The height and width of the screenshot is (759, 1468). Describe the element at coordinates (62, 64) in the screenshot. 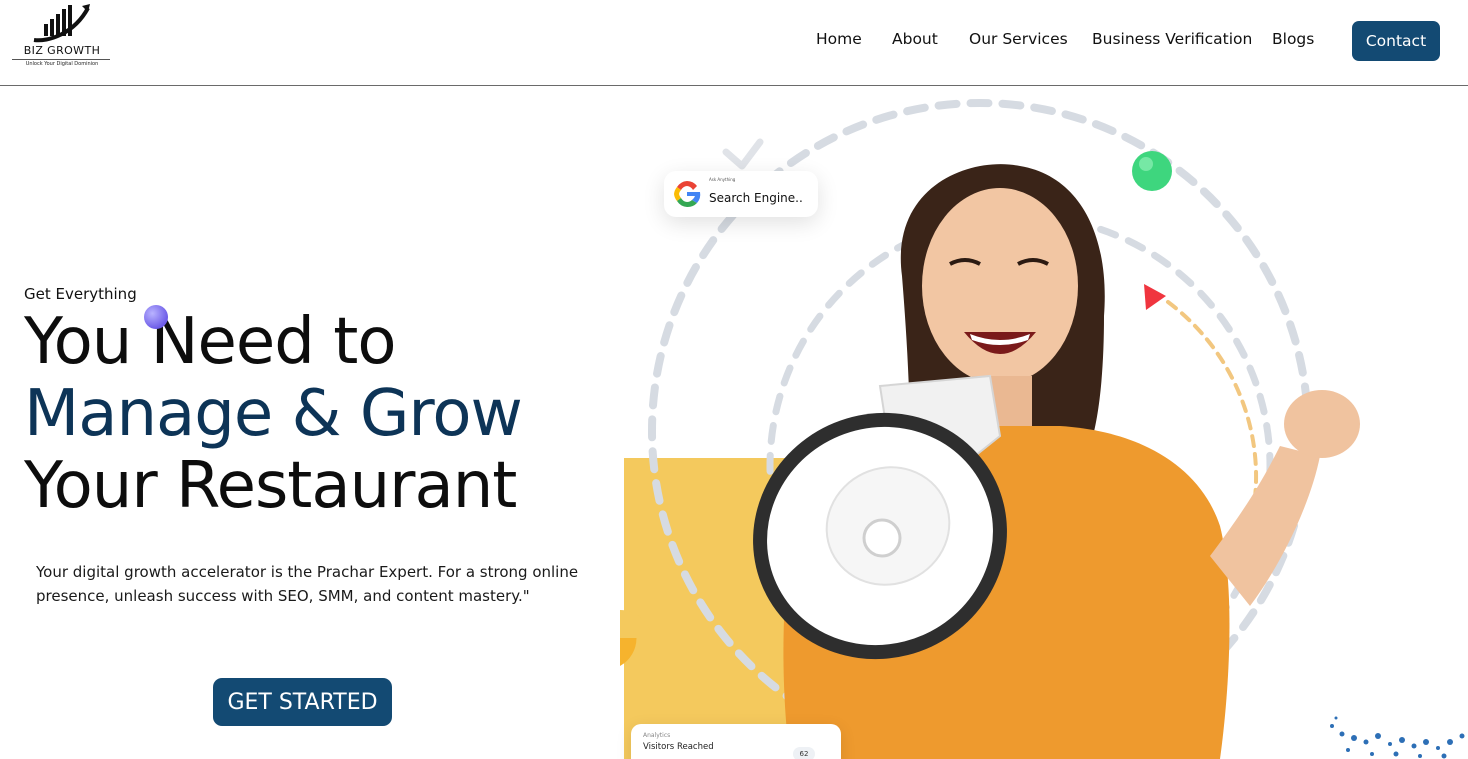

I see `brand-tagline: Unlock Your Digital Dominion` at that location.